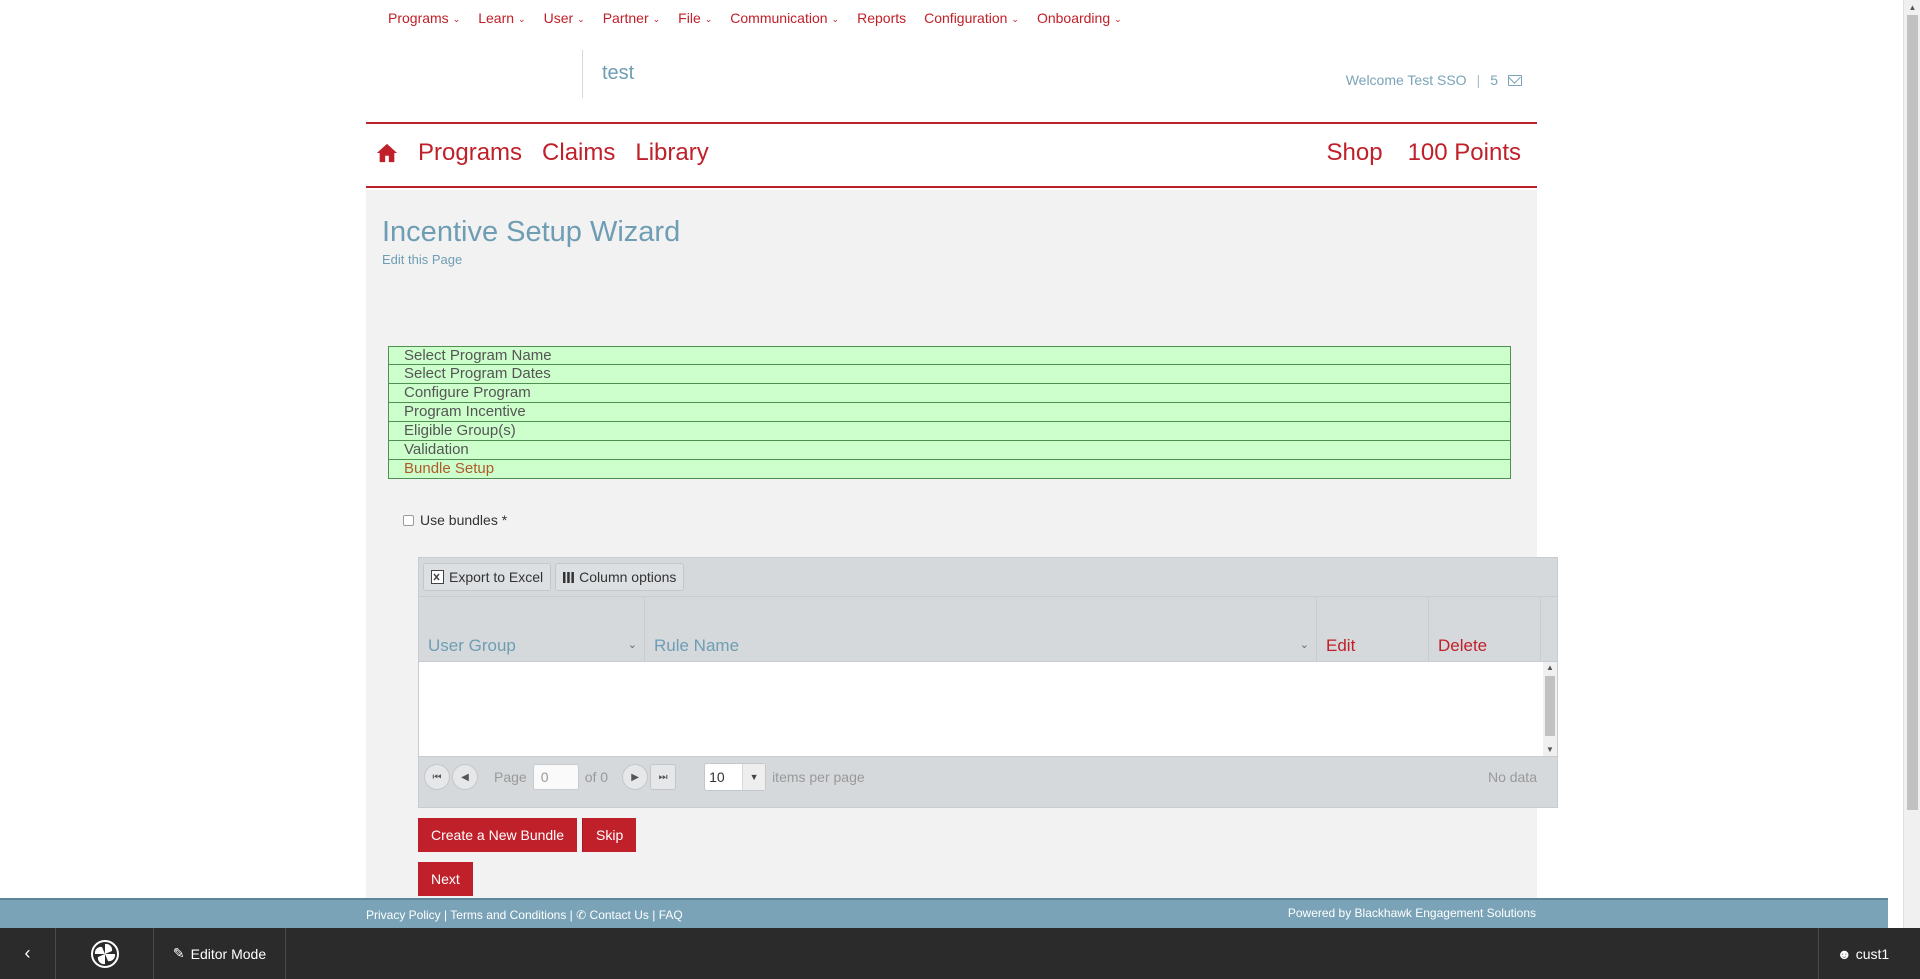 This screenshot has width=1920, height=979. What do you see at coordinates (618, 73) in the screenshot?
I see `site-name: test` at bounding box center [618, 73].